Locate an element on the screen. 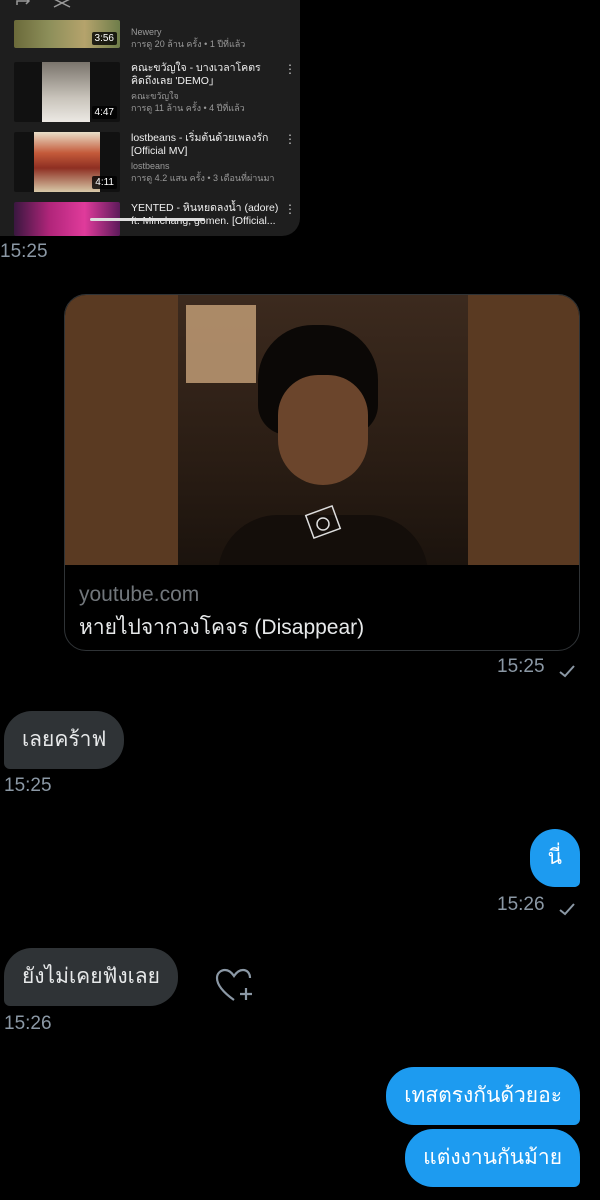 Image resolution: width=600 pixels, height=1200 pixels. repeat-shuffle-icons is located at coordinates (44, 6).